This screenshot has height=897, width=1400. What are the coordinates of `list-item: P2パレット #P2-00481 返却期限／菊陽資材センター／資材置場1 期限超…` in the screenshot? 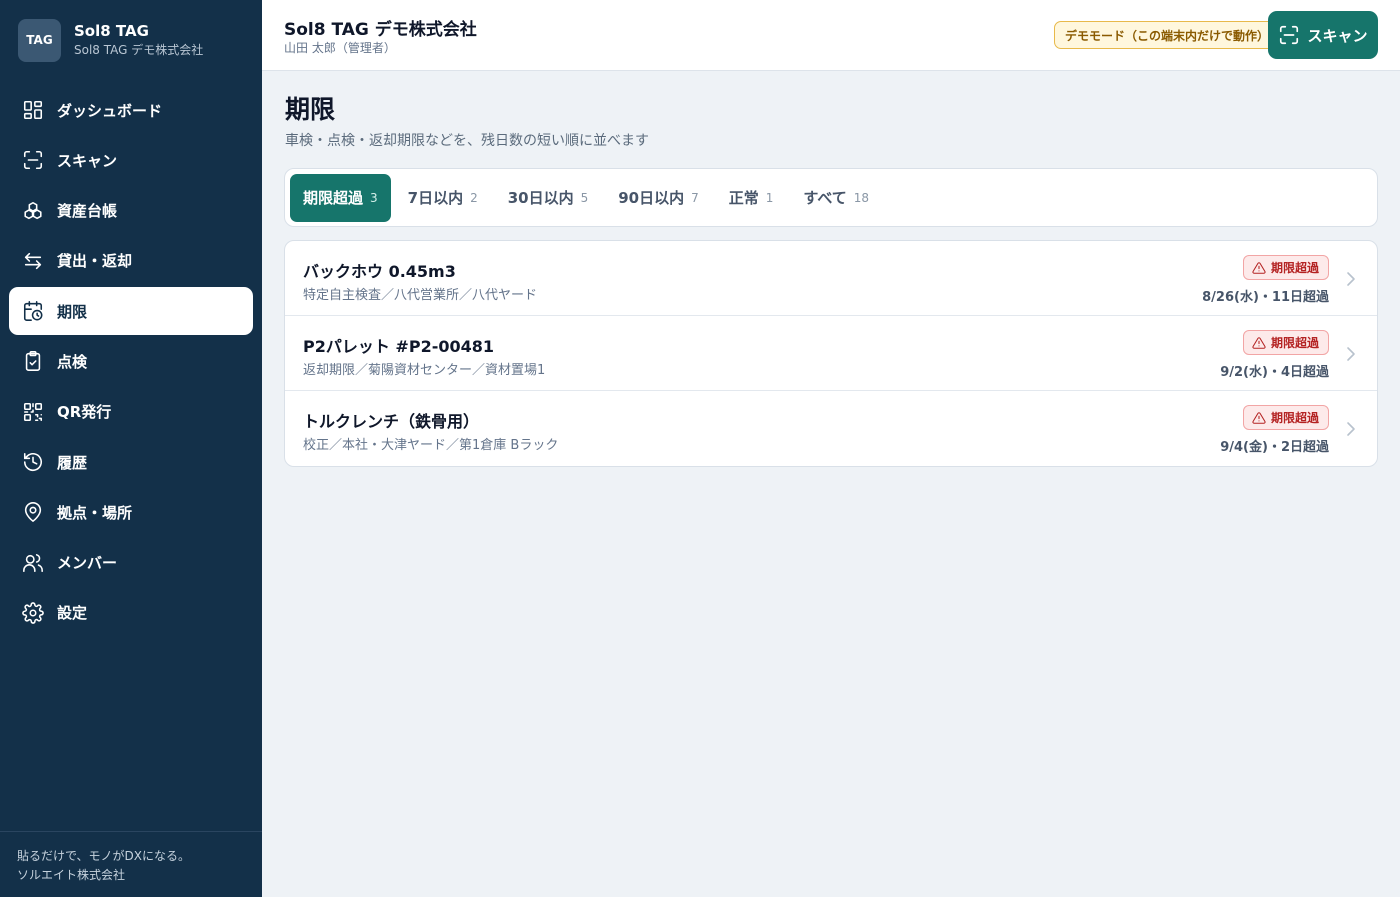 It's located at (831, 353).